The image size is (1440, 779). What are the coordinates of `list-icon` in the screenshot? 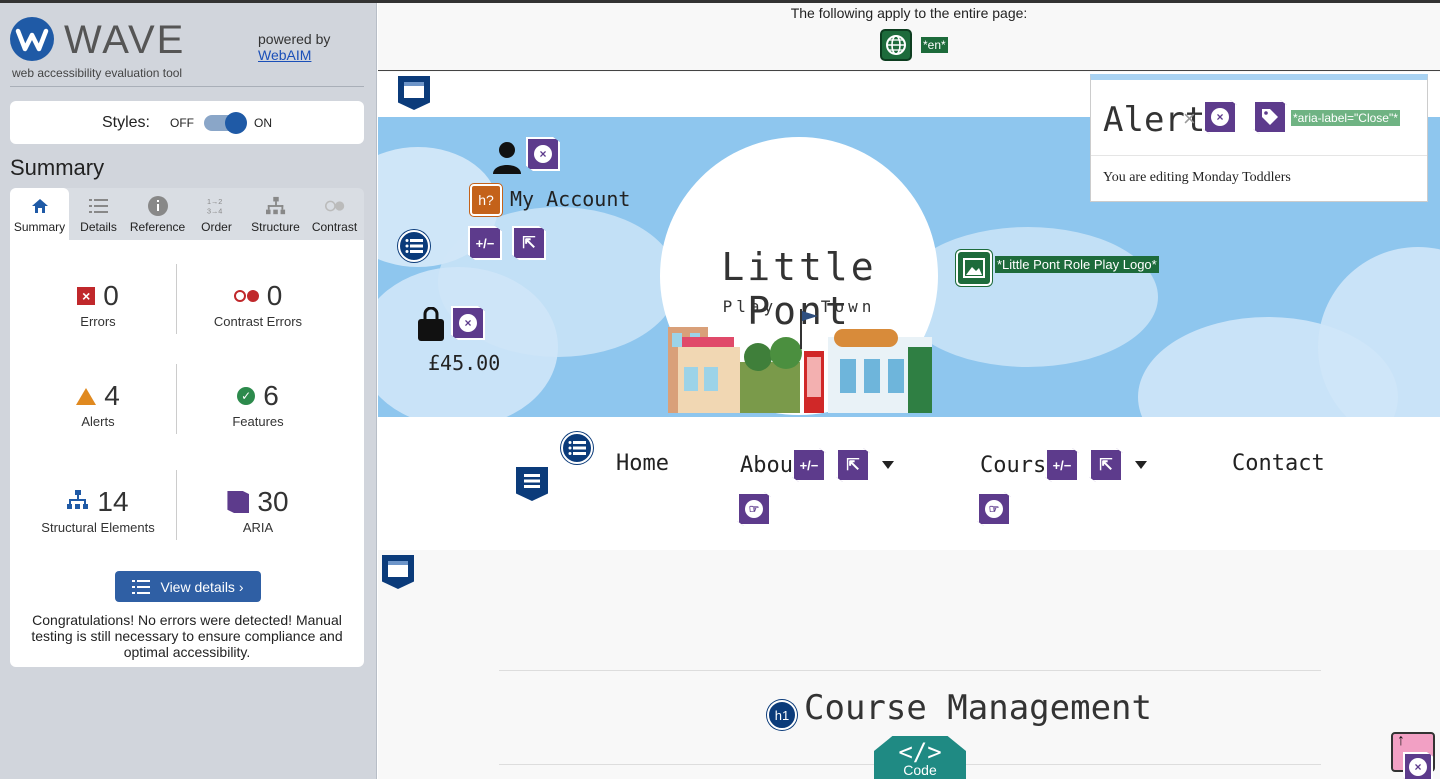 It's located at (141, 586).